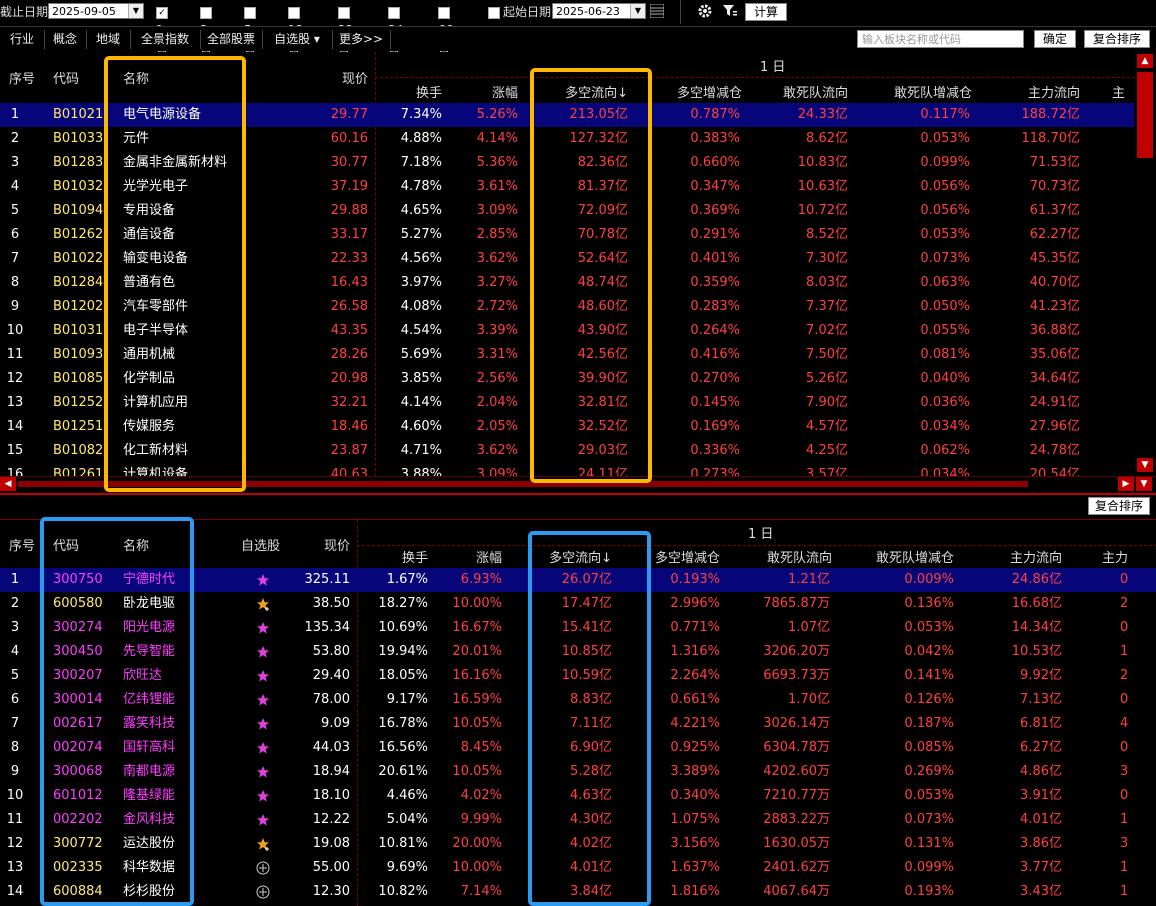 This screenshot has width=1156, height=906. I want to click on table-cell: 0.291%, so click(715, 234).